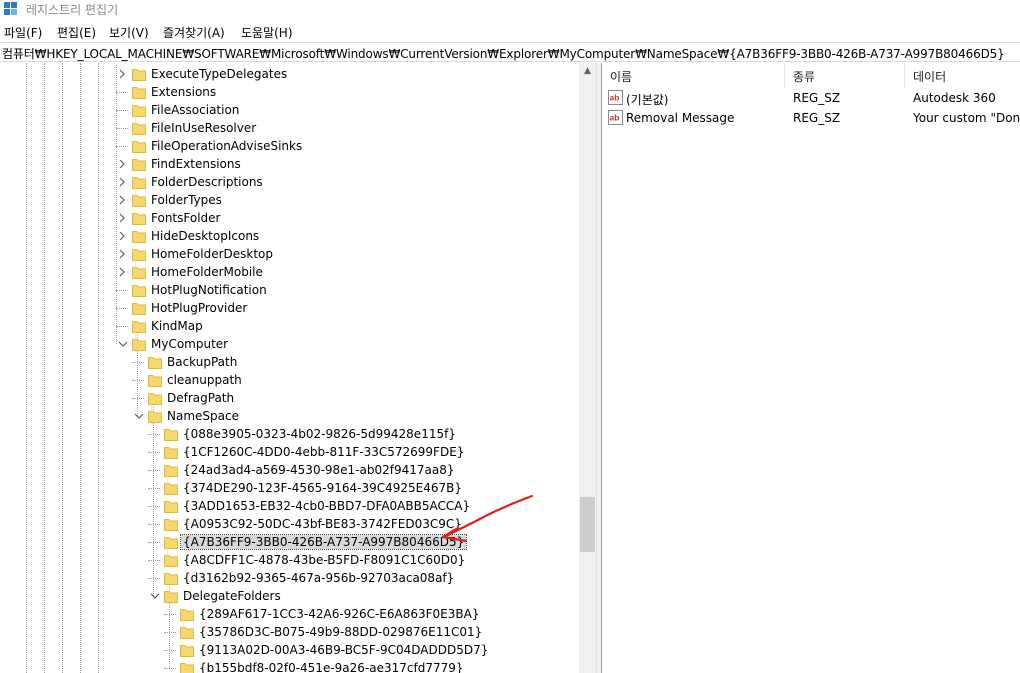 The image size is (1020, 673). What do you see at coordinates (289, 596) in the screenshot?
I see `tree-node: DelegateFolders` at bounding box center [289, 596].